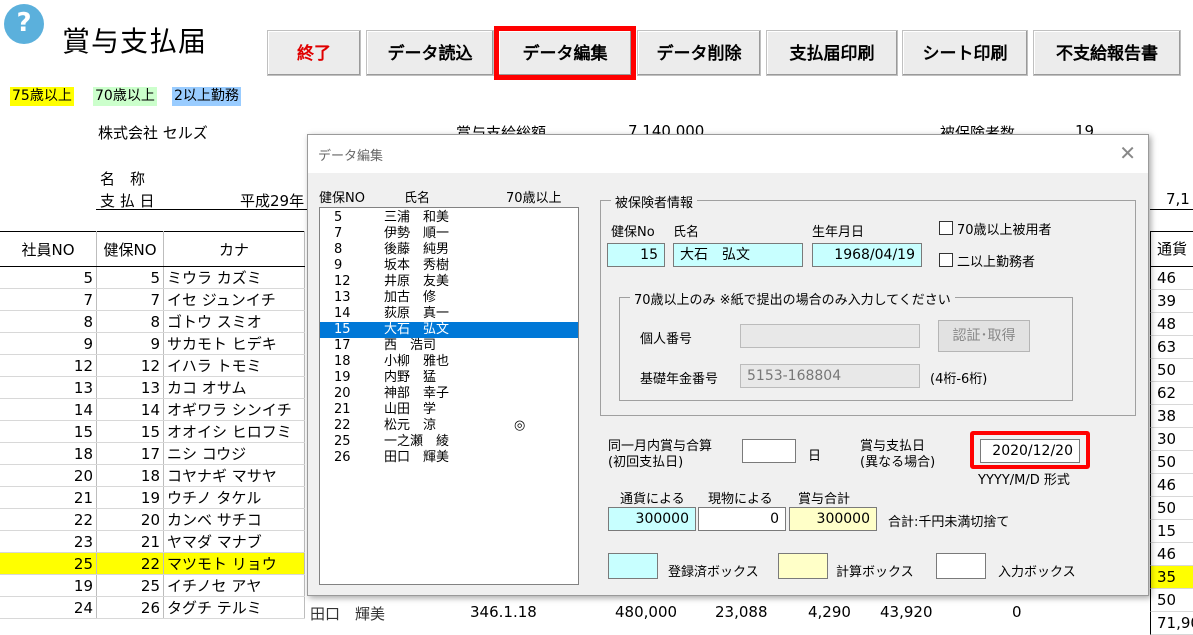  I want to click on cell-emp: 5, so click(48, 277).